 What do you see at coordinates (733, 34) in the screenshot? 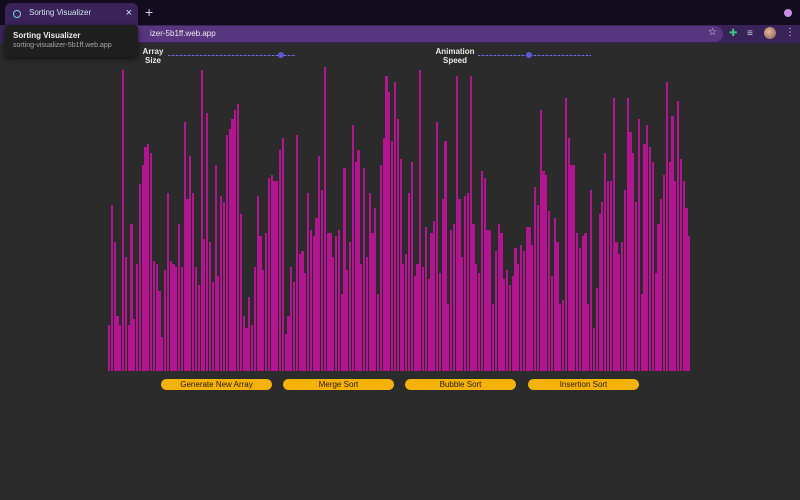
I see `puzzle-icon: ✚` at bounding box center [733, 34].